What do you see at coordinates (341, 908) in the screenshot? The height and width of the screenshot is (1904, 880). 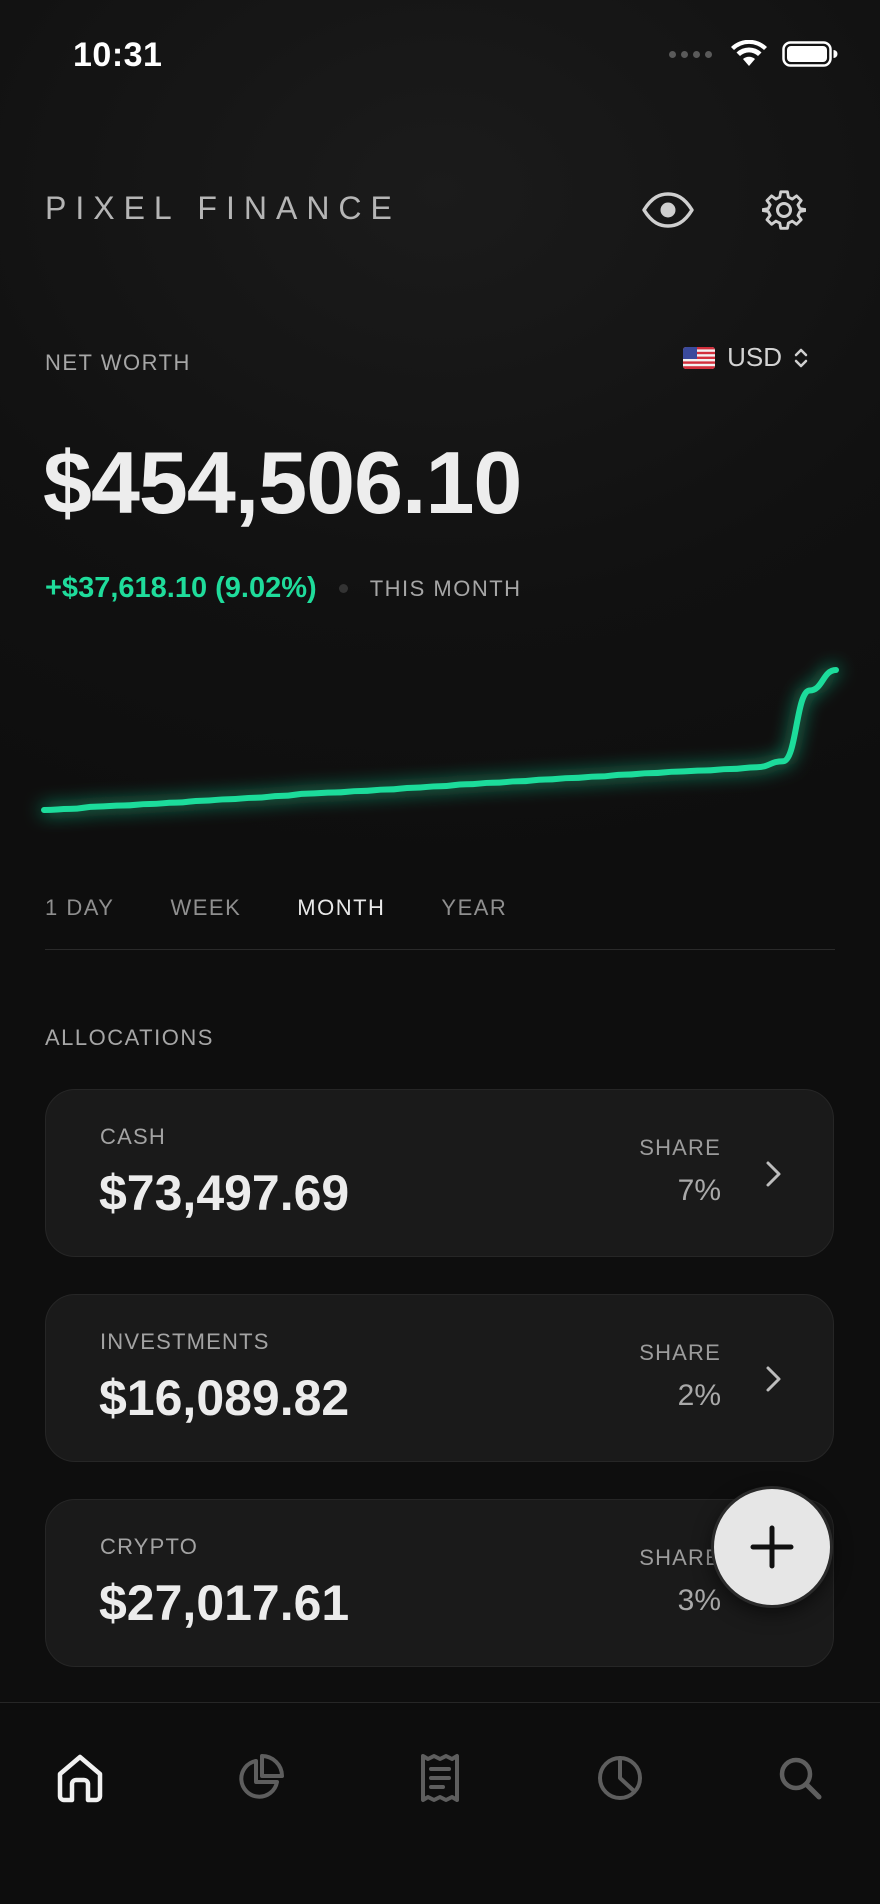 I see `tab-month: MONTH` at bounding box center [341, 908].